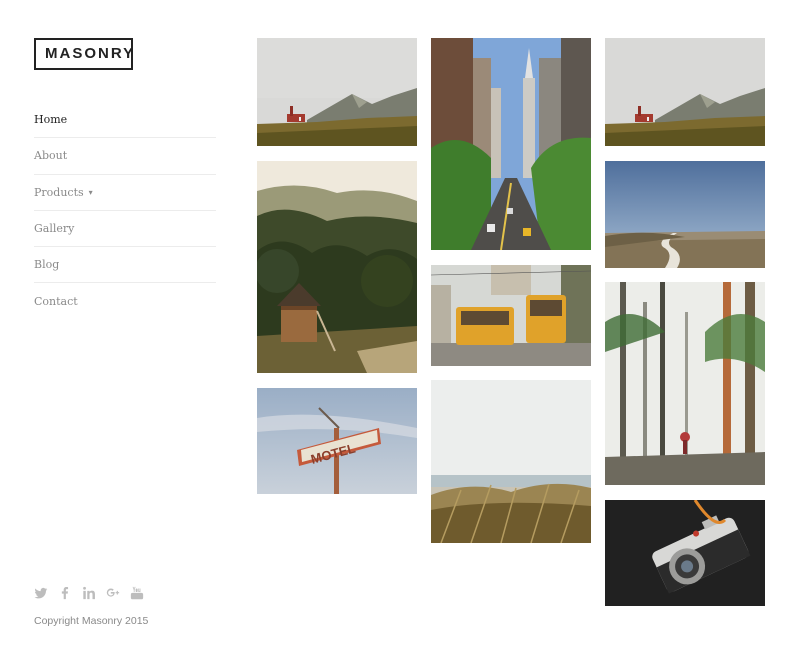 This screenshot has height=650, width=800. I want to click on nav-item-contact: Contact, so click(125, 301).